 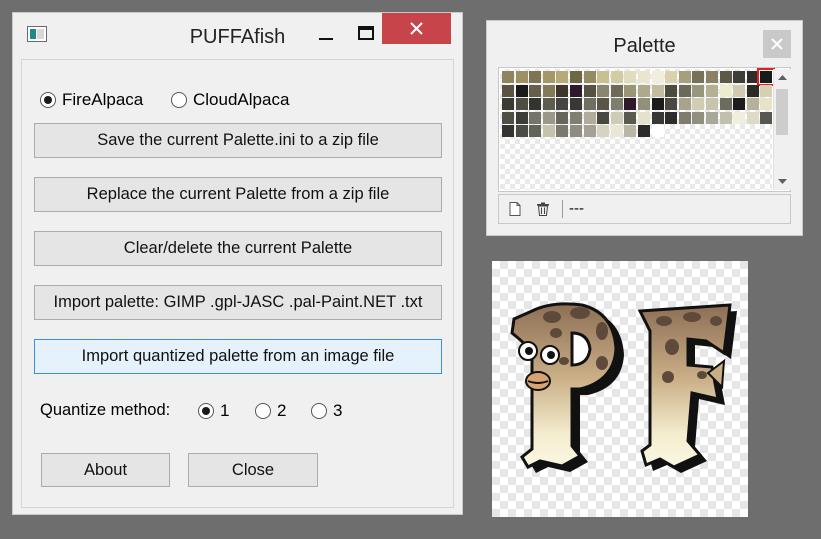 What do you see at coordinates (206, 411) in the screenshot?
I see `radio-quantize-1-indicator` at bounding box center [206, 411].